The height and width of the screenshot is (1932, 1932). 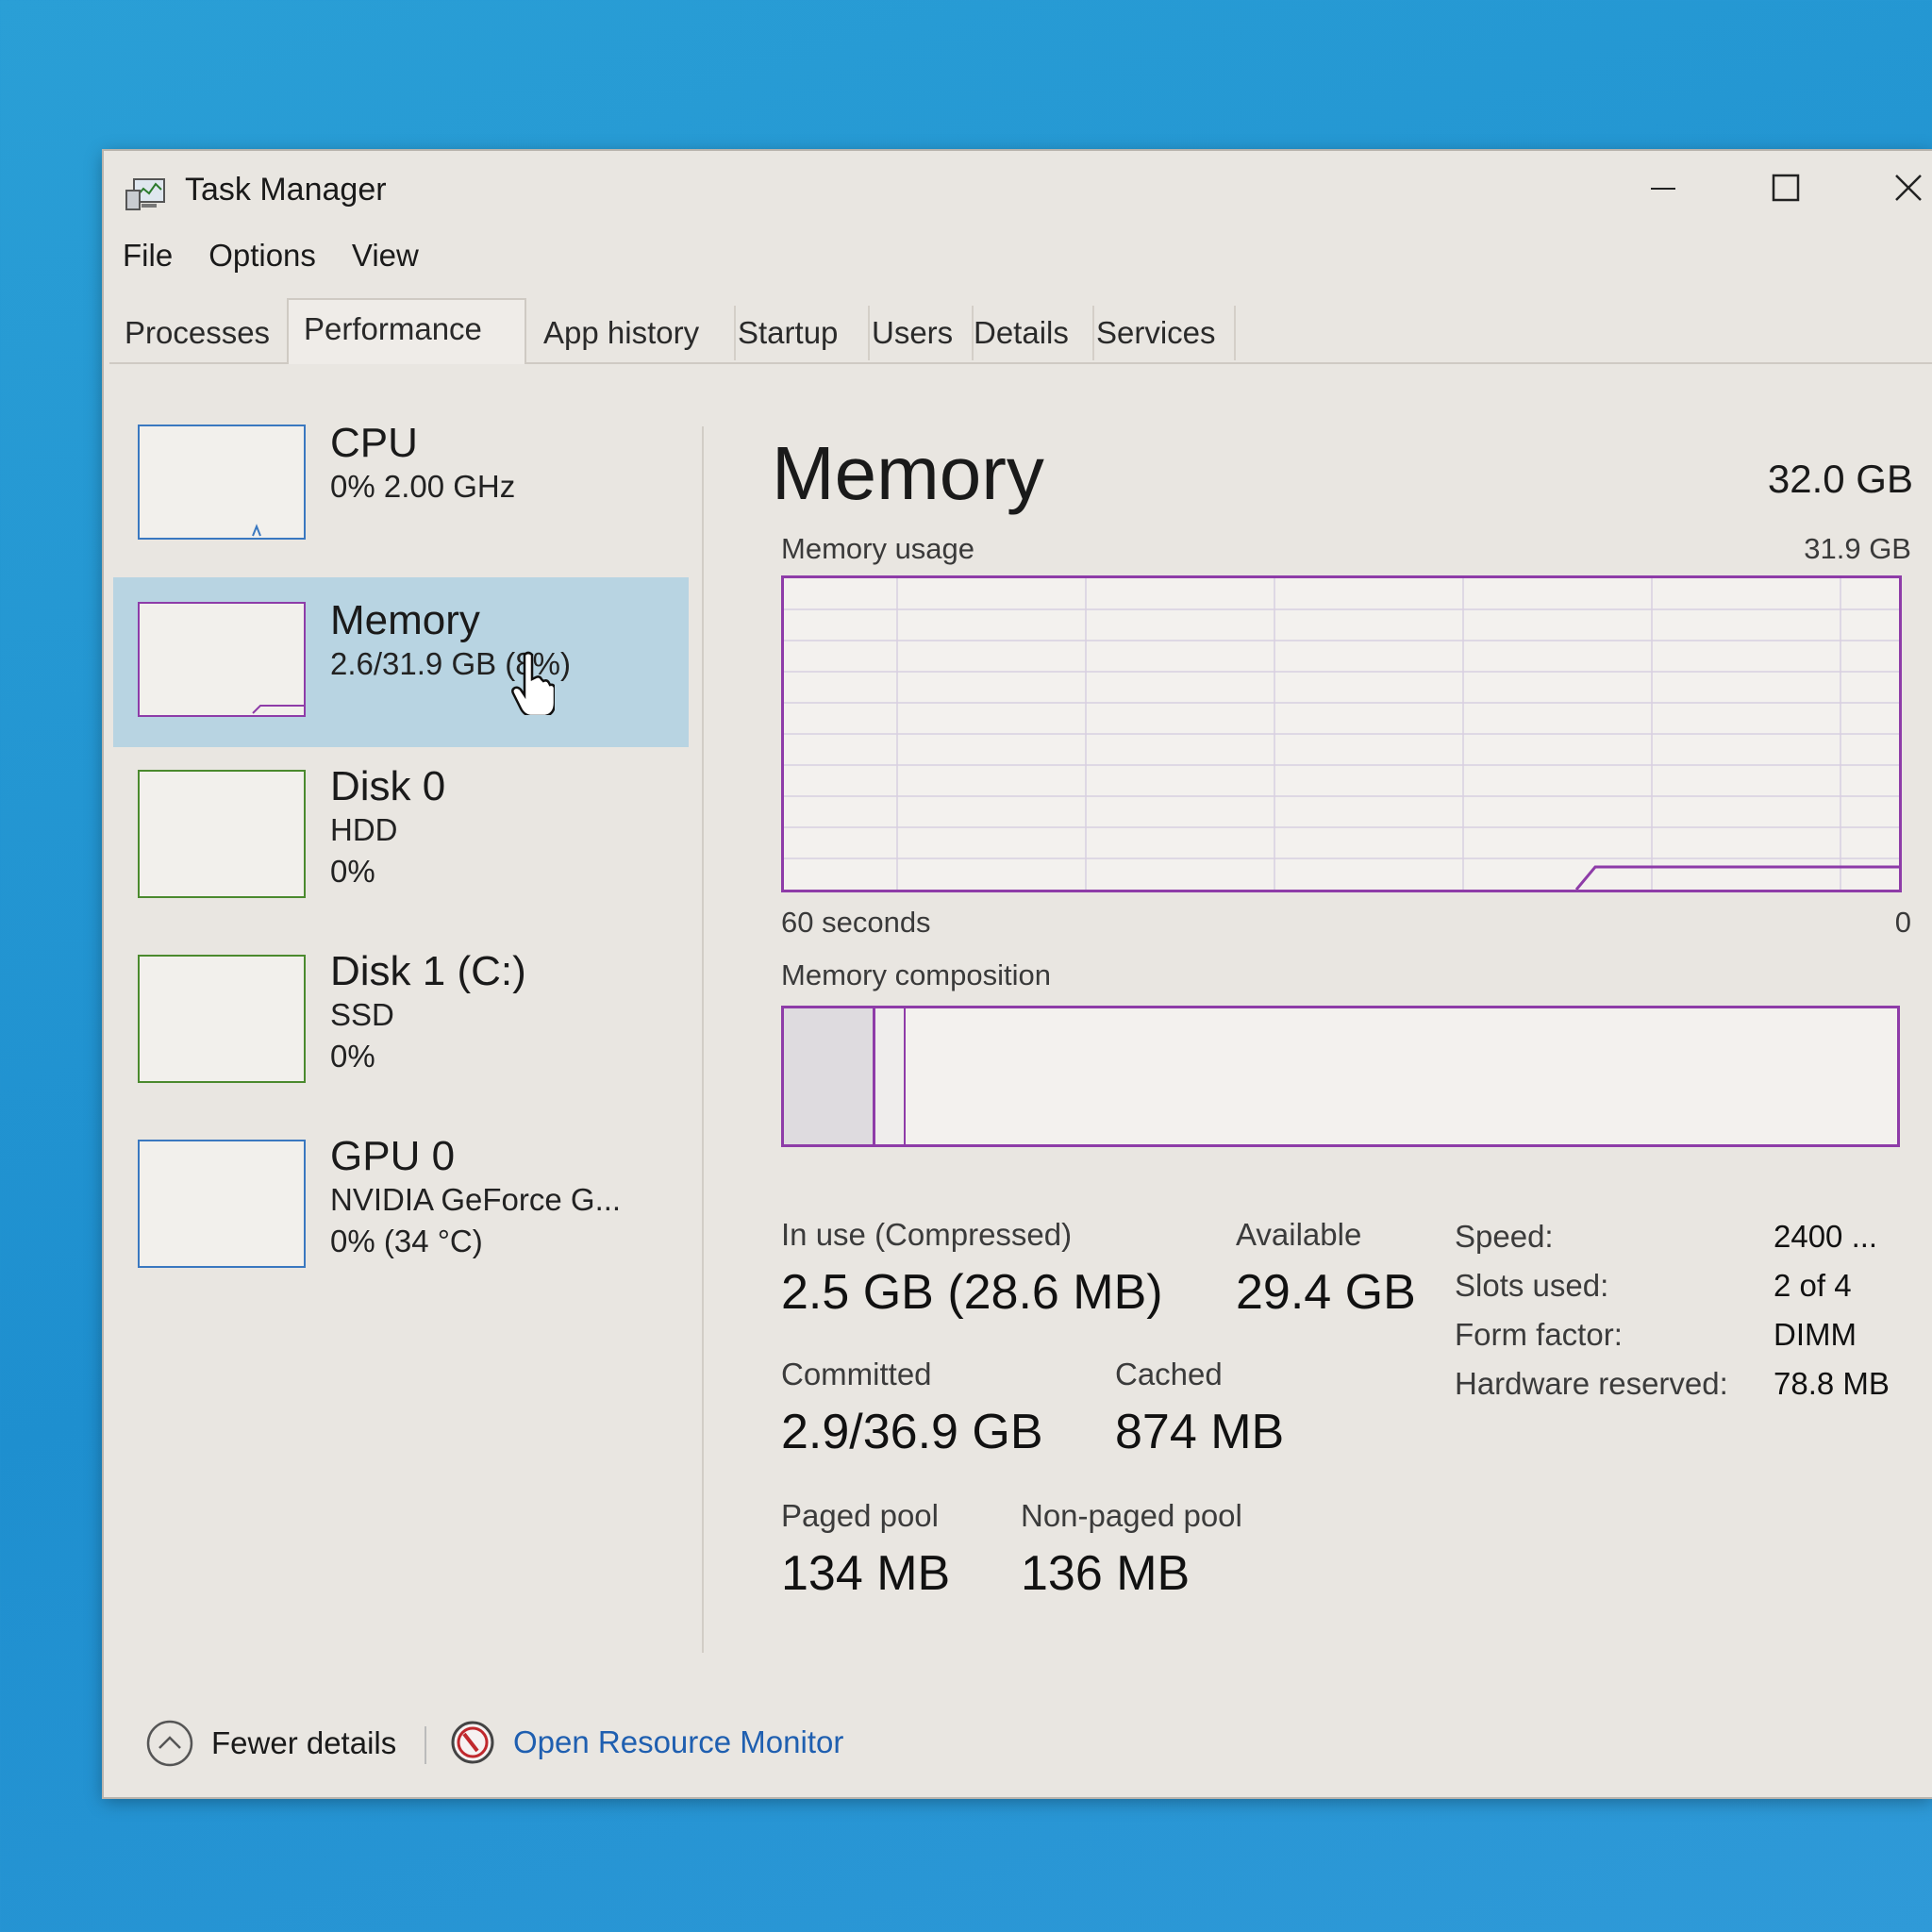 I want to click on minimize-icon, so click(x=1663, y=189).